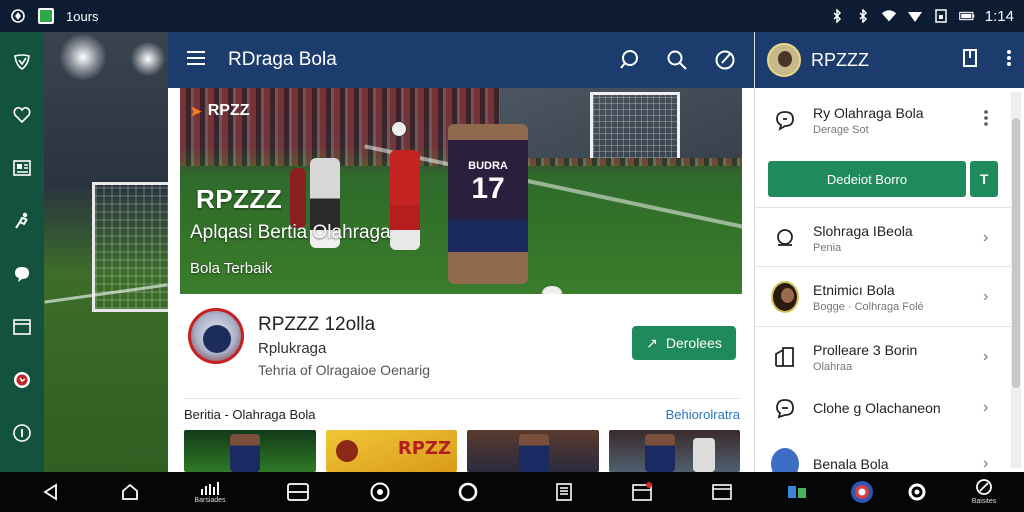 The image size is (1024, 512). Describe the element at coordinates (196, 110) in the screenshot. I see `flame-icon: ➤` at that location.